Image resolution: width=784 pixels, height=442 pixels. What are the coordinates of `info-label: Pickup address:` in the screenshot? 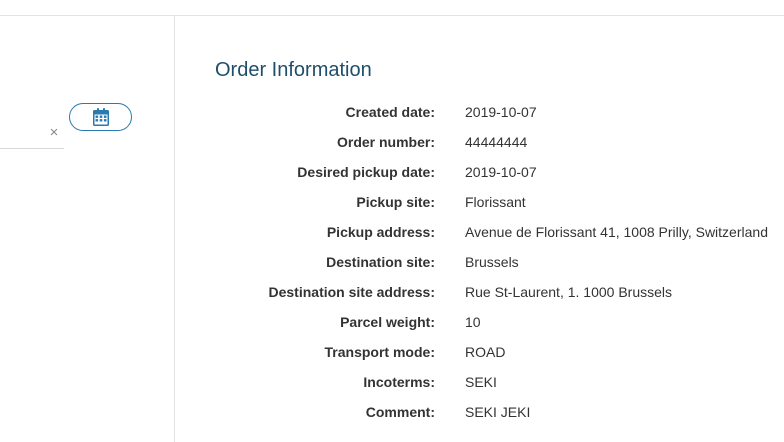 It's located at (380, 232).